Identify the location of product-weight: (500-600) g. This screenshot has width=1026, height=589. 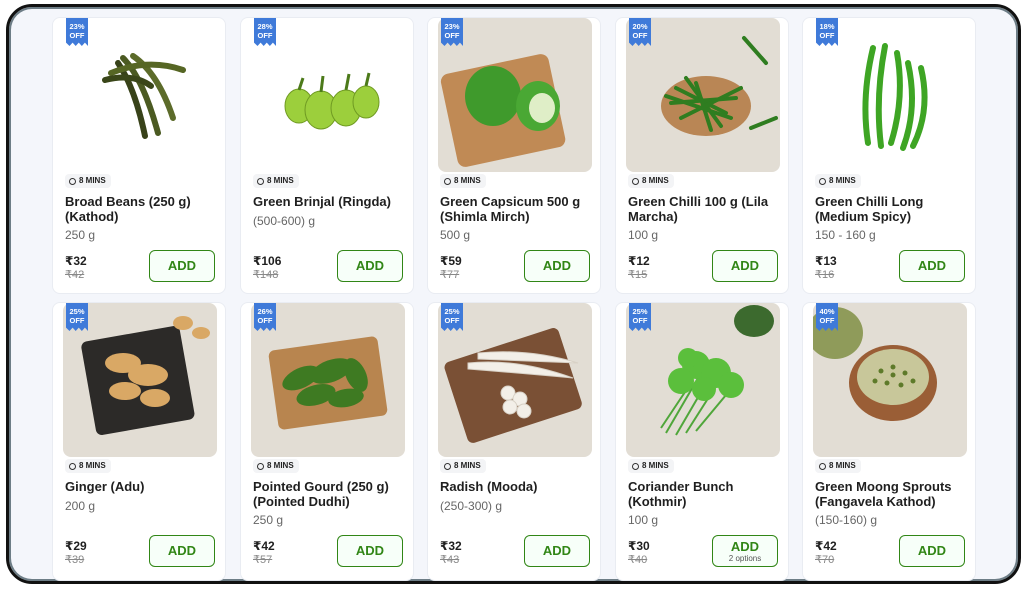
(284, 221).